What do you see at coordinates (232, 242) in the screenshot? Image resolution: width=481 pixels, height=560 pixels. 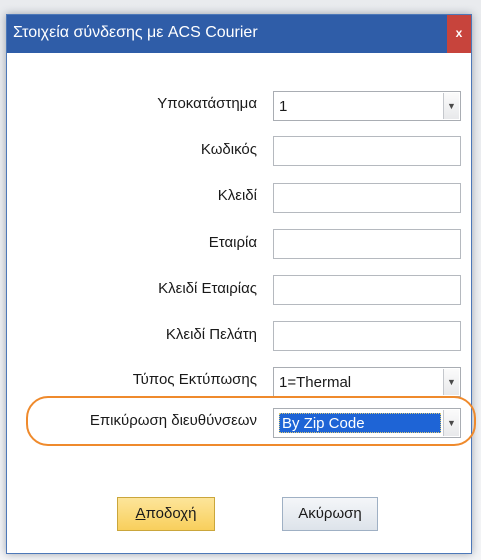 I see `company-label: Εταιρία` at bounding box center [232, 242].